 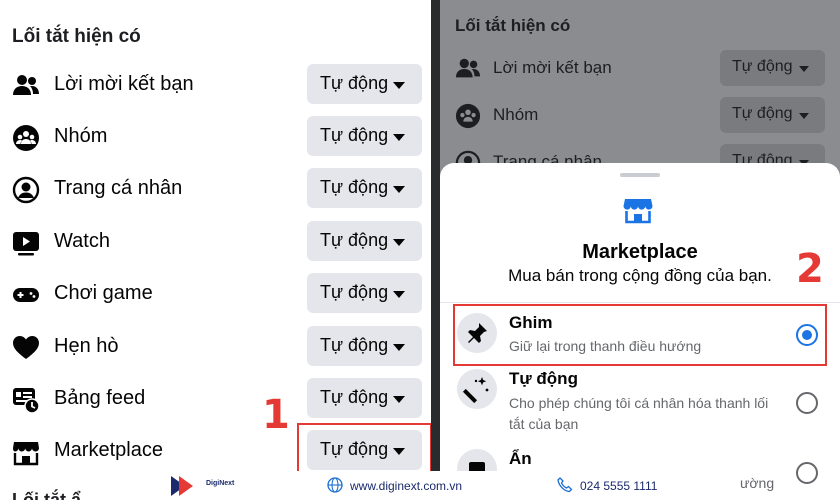 I want to click on globe-icon, so click(x=335, y=485).